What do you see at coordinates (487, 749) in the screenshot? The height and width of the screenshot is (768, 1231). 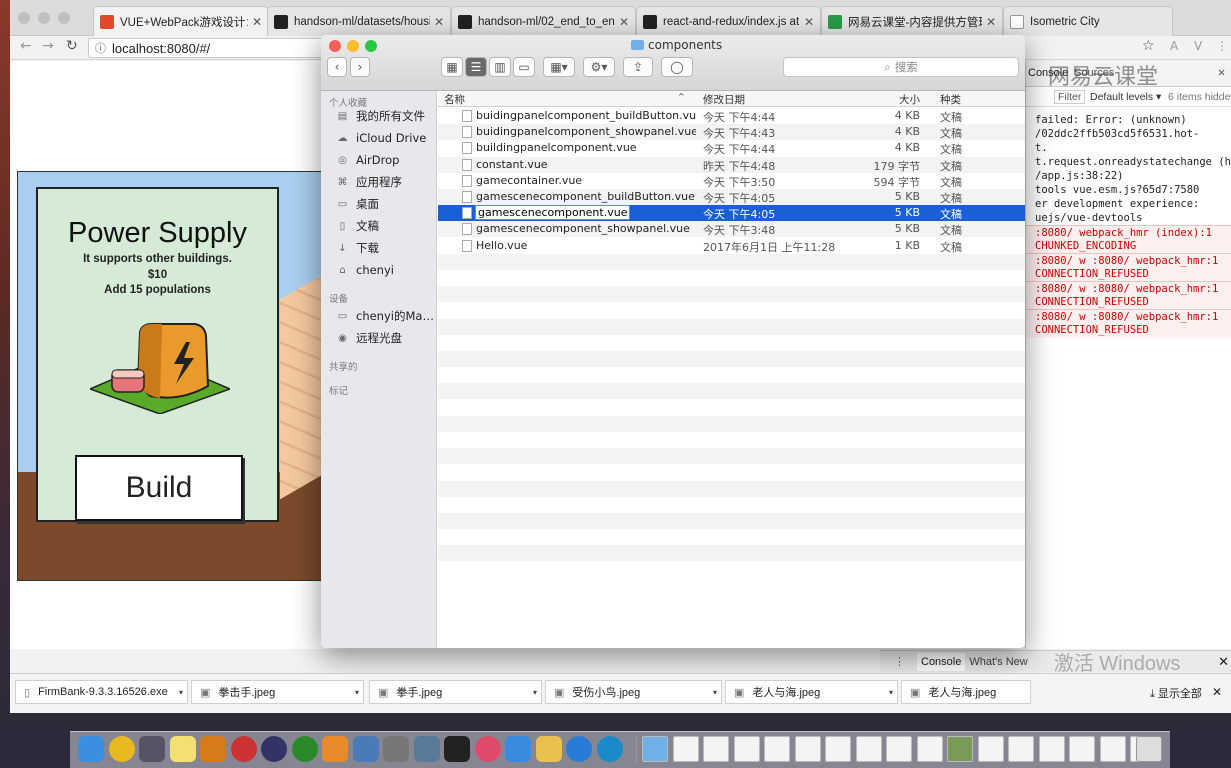 I see `music-icon` at bounding box center [487, 749].